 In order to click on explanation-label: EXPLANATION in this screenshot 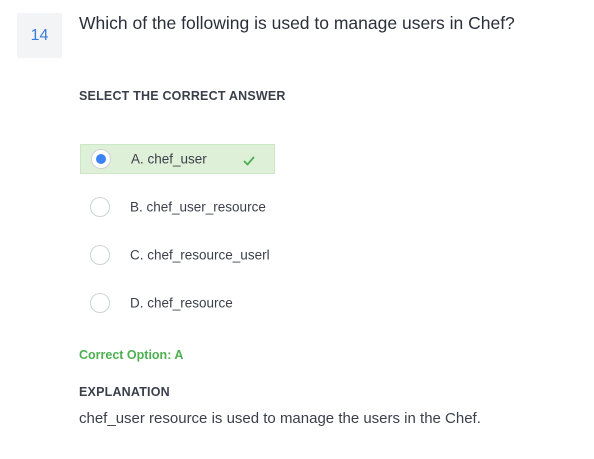, I will do `click(124, 392)`.